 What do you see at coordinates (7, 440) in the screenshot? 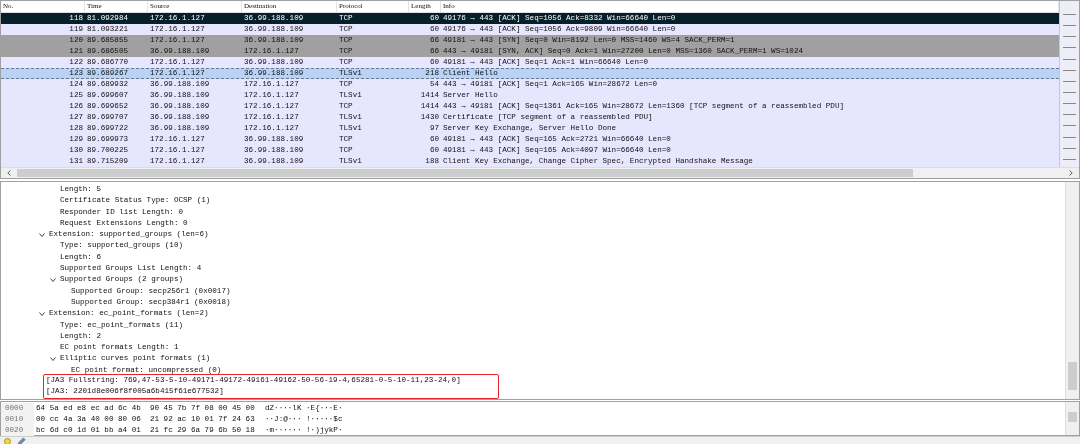
I see `status-icon` at bounding box center [7, 440].